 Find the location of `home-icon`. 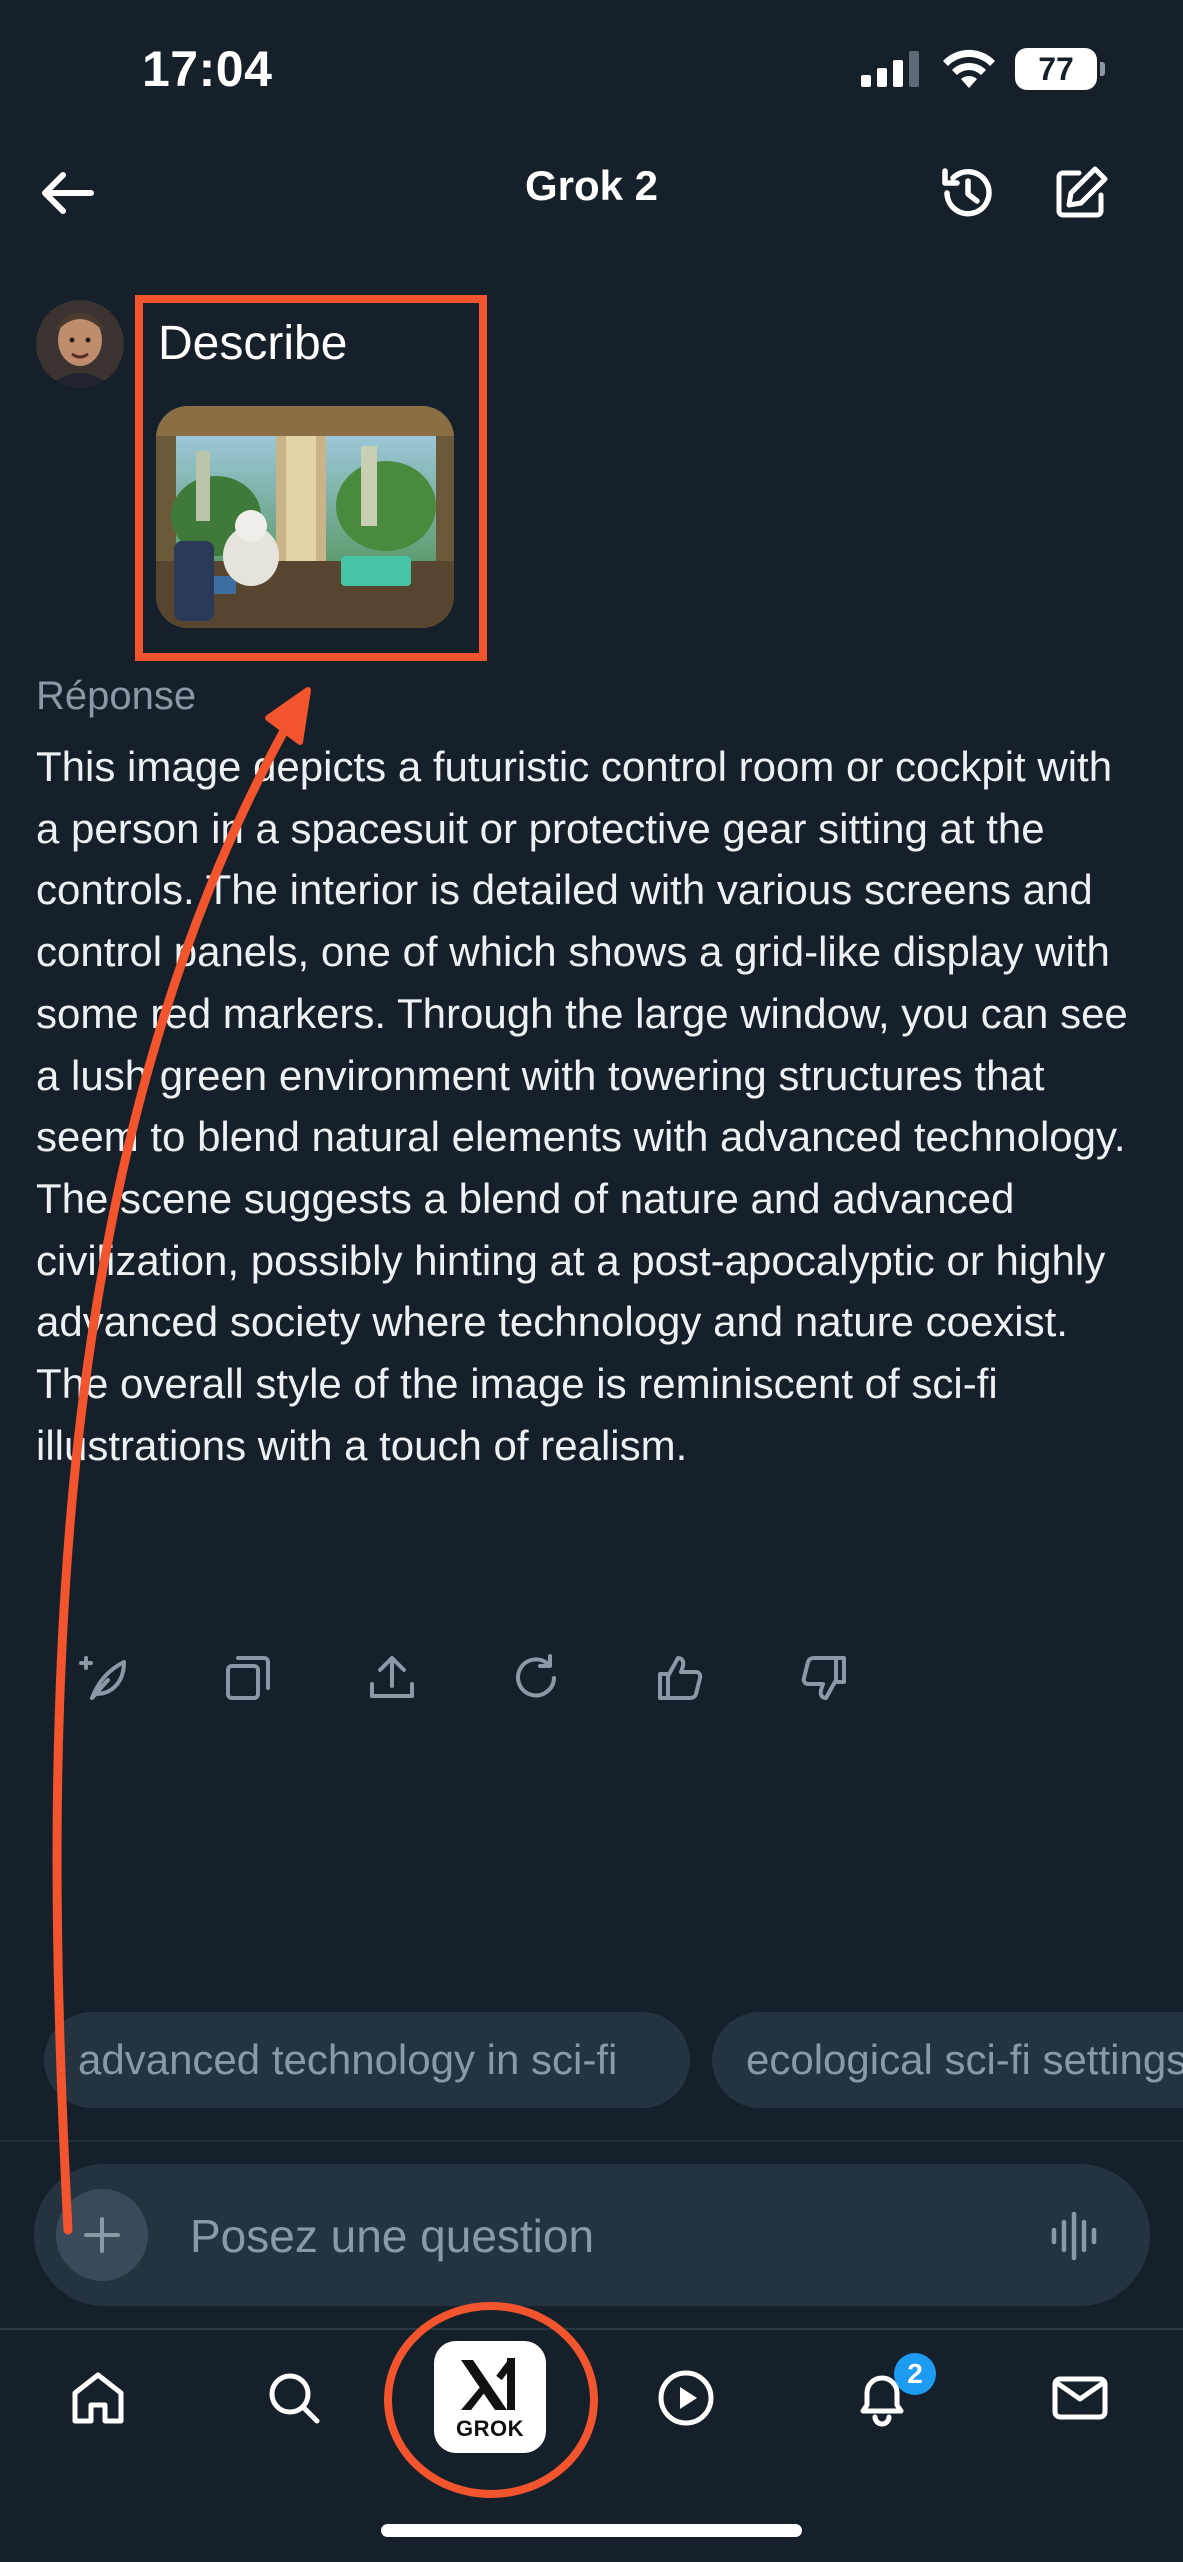

home-icon is located at coordinates (98, 2398).